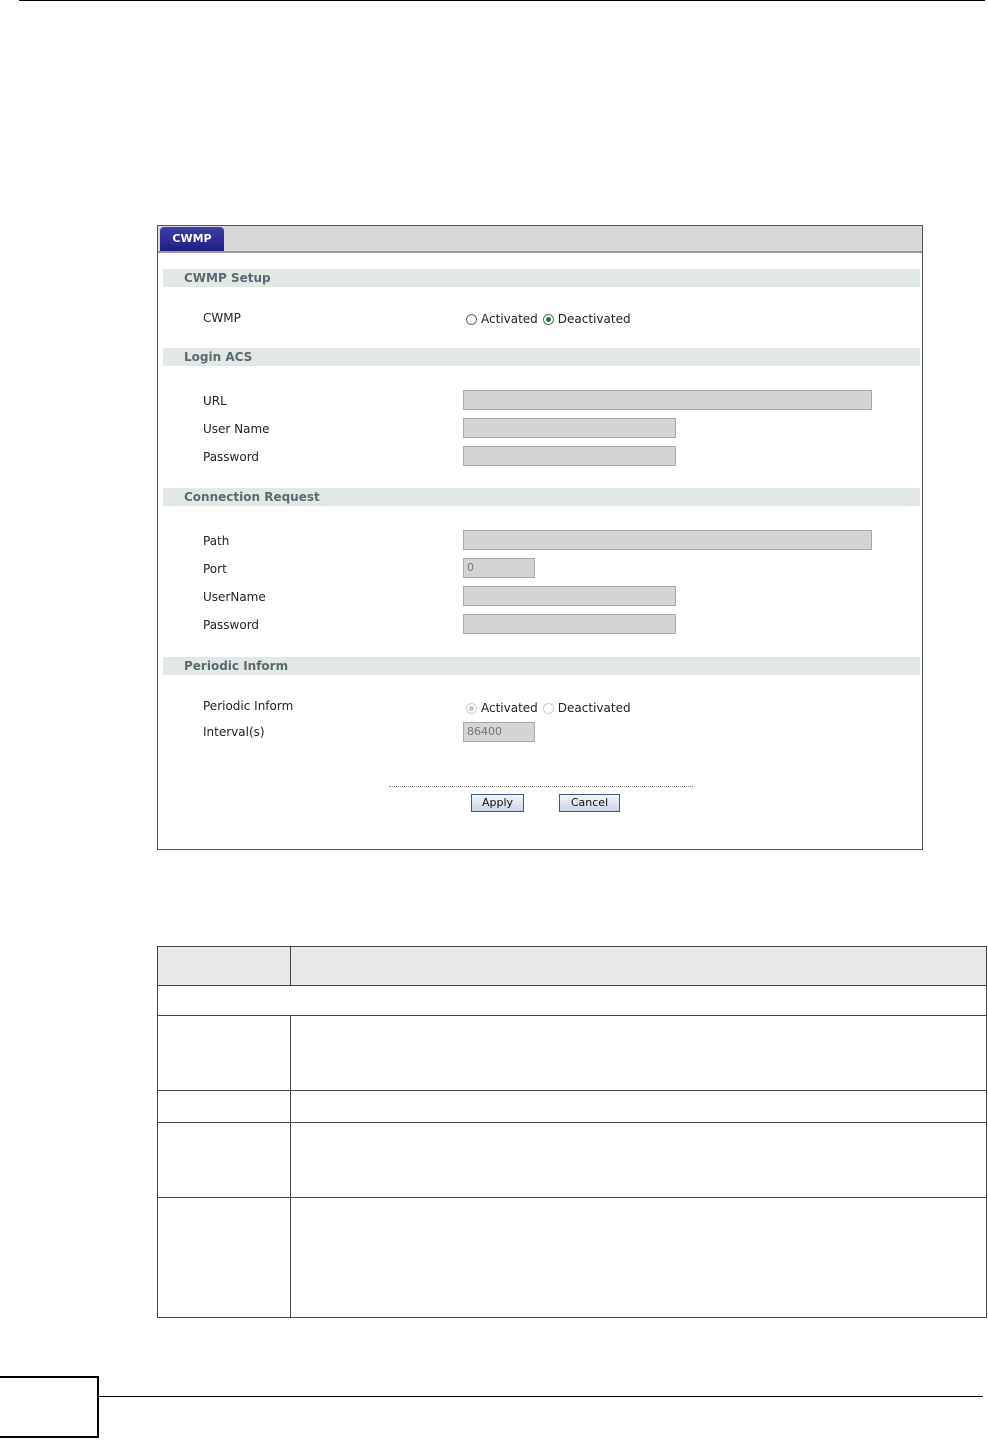  I want to click on conn-password-input, so click(569, 624).